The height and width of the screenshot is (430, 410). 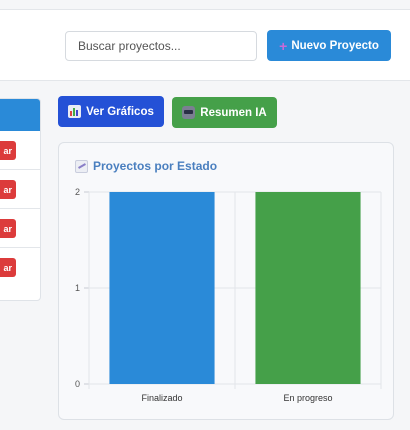 I want to click on view-charts-button: Ver Gráficos, so click(x=111, y=111).